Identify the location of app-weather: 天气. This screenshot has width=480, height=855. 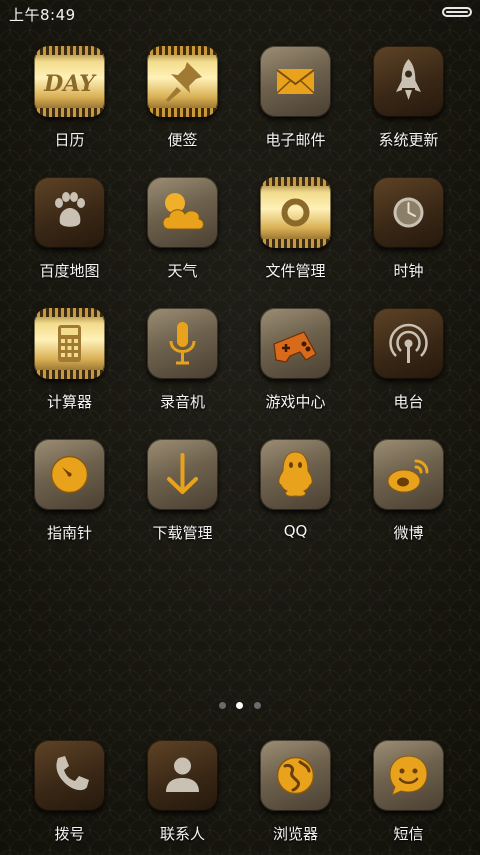
(182, 234).